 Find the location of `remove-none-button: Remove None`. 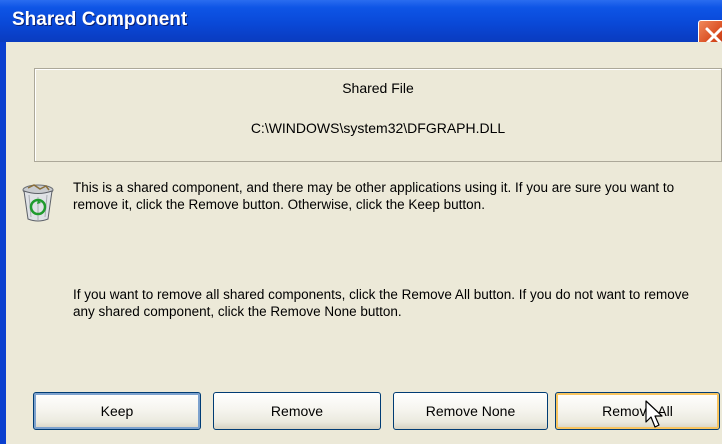

remove-none-button: Remove None is located at coordinates (470, 411).